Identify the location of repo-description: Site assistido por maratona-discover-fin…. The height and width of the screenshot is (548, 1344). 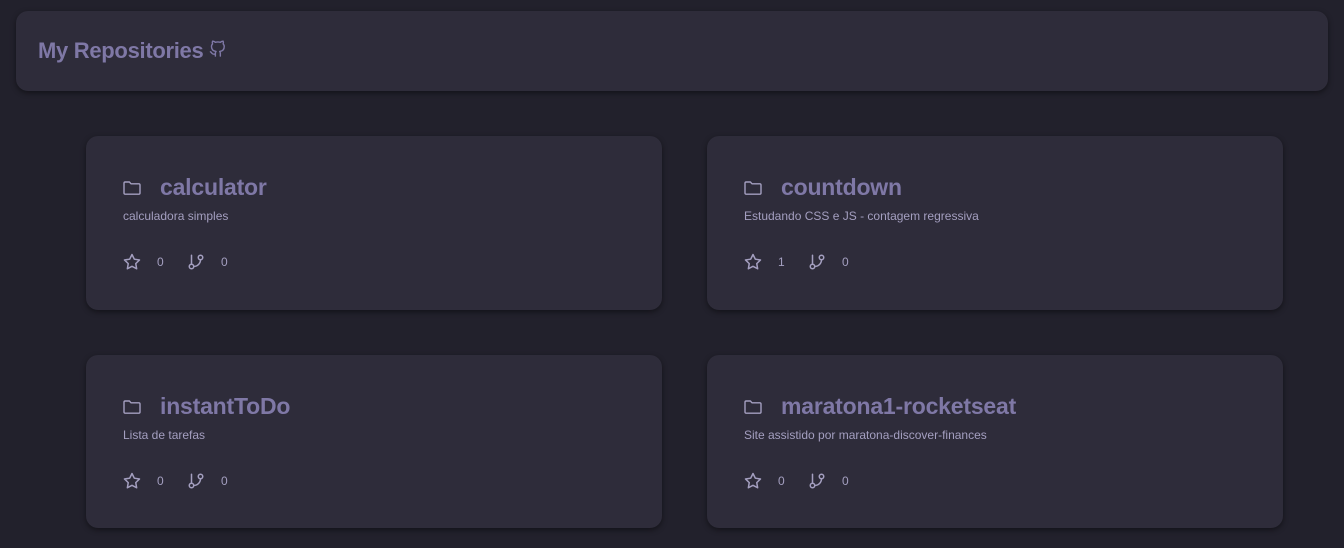
(865, 435).